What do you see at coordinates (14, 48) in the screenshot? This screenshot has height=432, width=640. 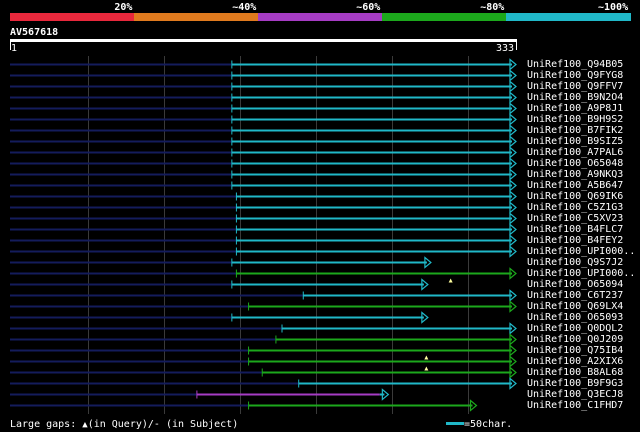 I see `query-start-label: 1` at bounding box center [14, 48].